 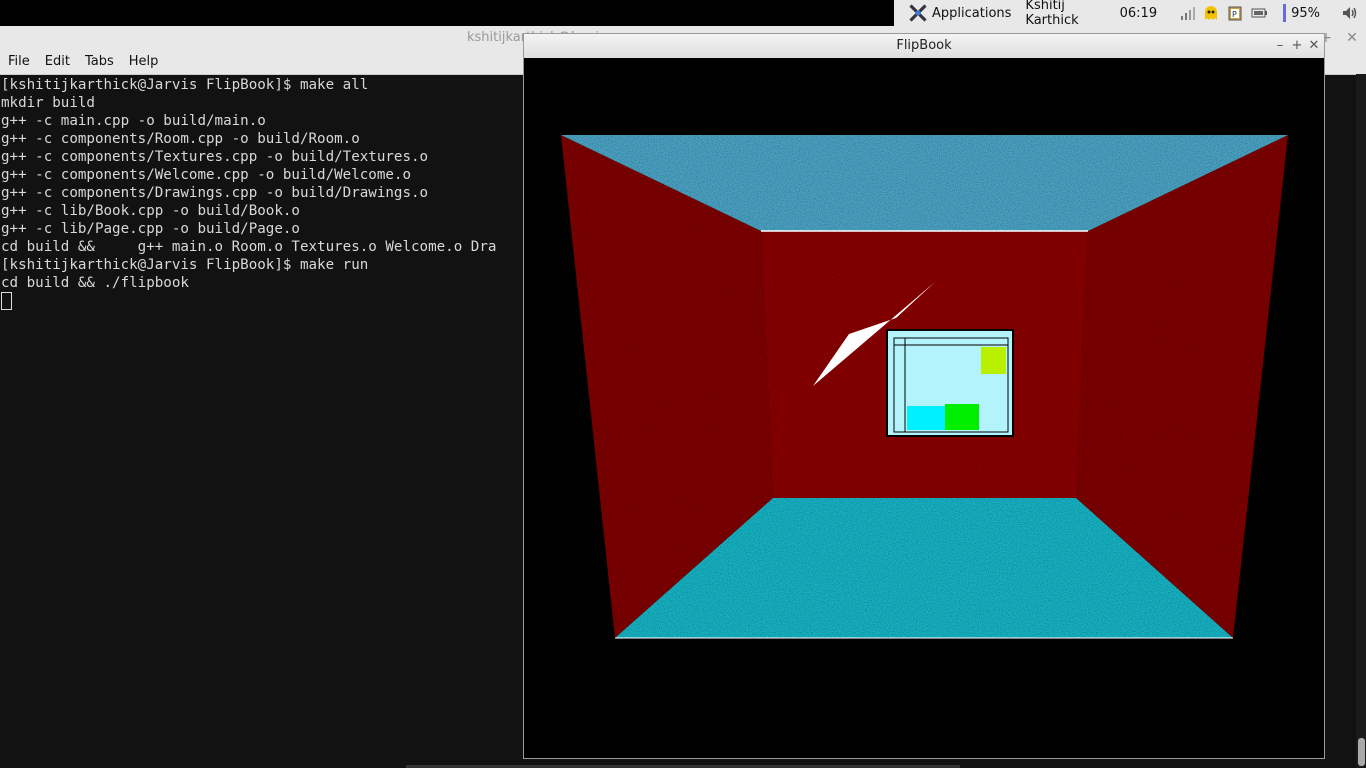 What do you see at coordinates (1350, 13) in the screenshot?
I see `volume-icon` at bounding box center [1350, 13].